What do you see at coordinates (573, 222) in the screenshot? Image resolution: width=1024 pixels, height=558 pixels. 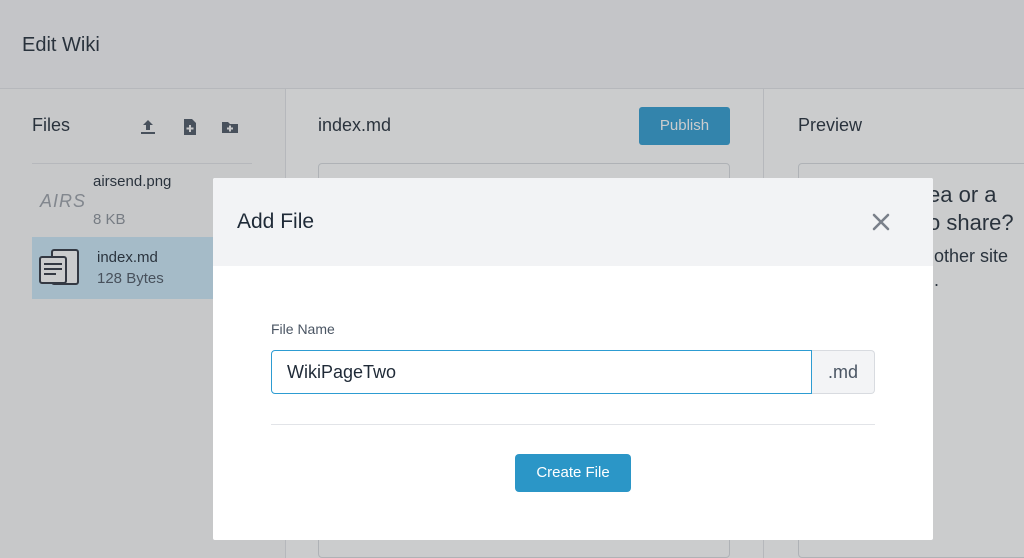 I see `modal-header: Add File` at bounding box center [573, 222].